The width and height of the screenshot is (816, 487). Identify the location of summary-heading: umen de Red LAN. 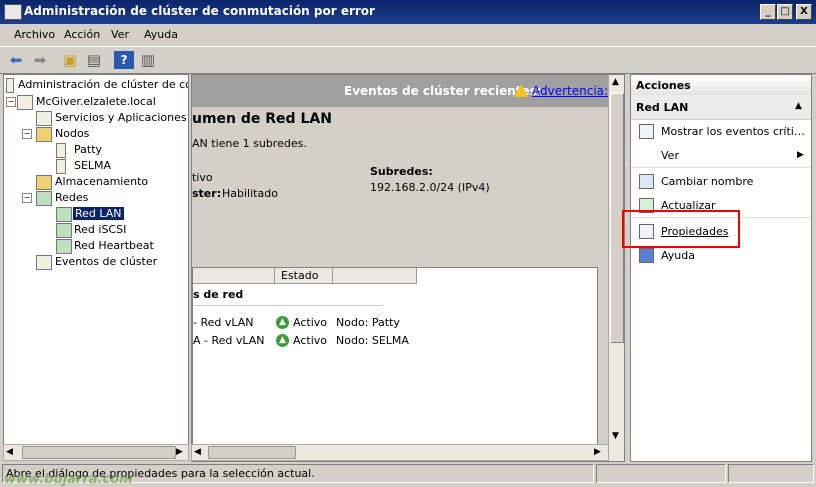
(262, 119).